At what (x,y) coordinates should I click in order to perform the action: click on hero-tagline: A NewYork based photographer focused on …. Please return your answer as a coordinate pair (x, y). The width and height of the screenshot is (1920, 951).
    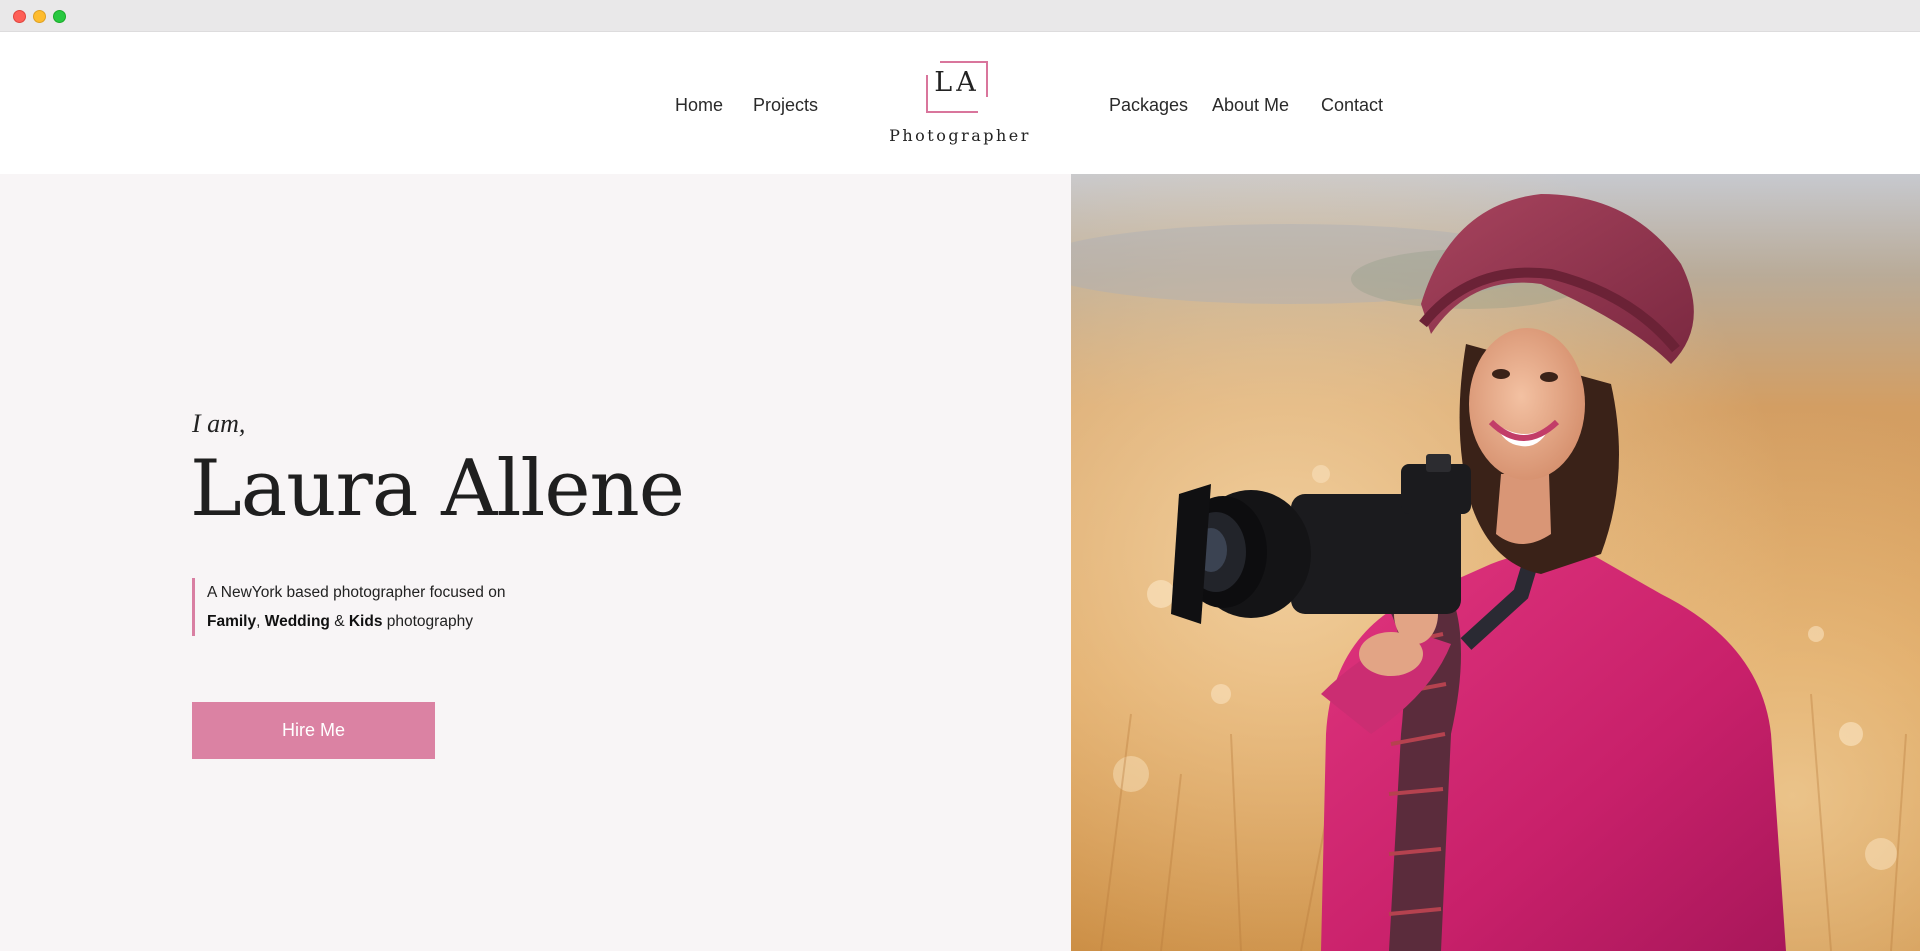
    Looking at the image, I should click on (348, 607).